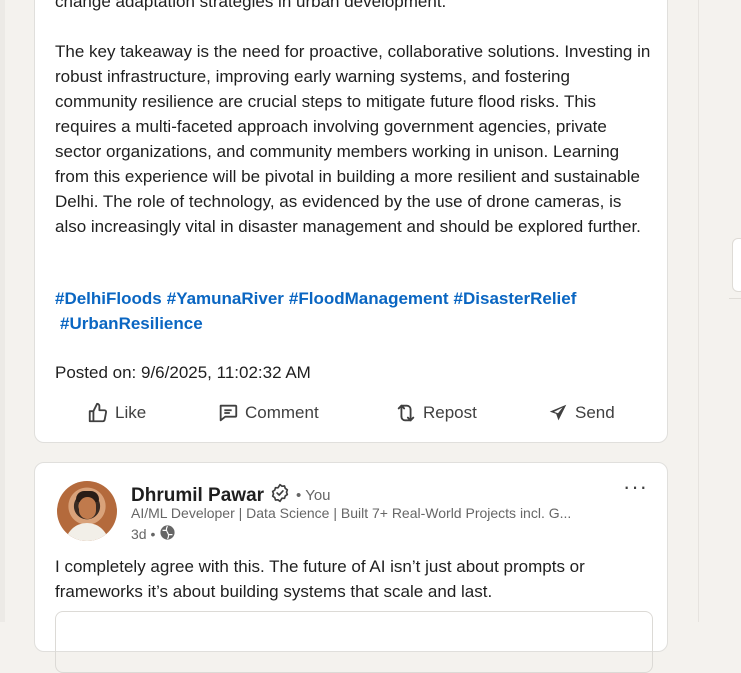  What do you see at coordinates (354, 642) in the screenshot?
I see `quoted-post-preview` at bounding box center [354, 642].